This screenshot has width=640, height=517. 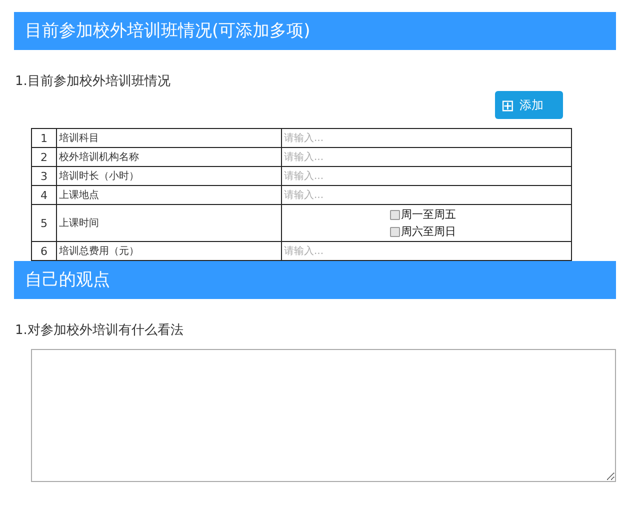 What do you see at coordinates (169, 138) in the screenshot?
I see `table-cell: 培训科目` at bounding box center [169, 138].